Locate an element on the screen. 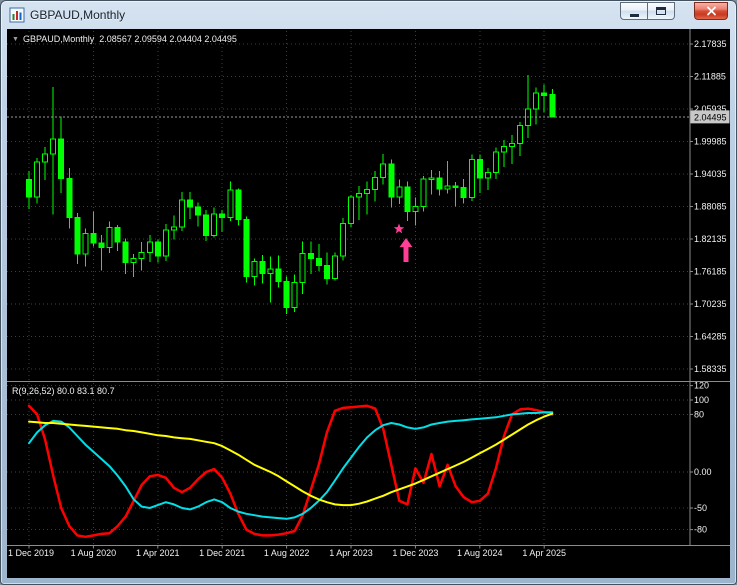  price-axis-label: 1.70235 is located at coordinates (710, 304).